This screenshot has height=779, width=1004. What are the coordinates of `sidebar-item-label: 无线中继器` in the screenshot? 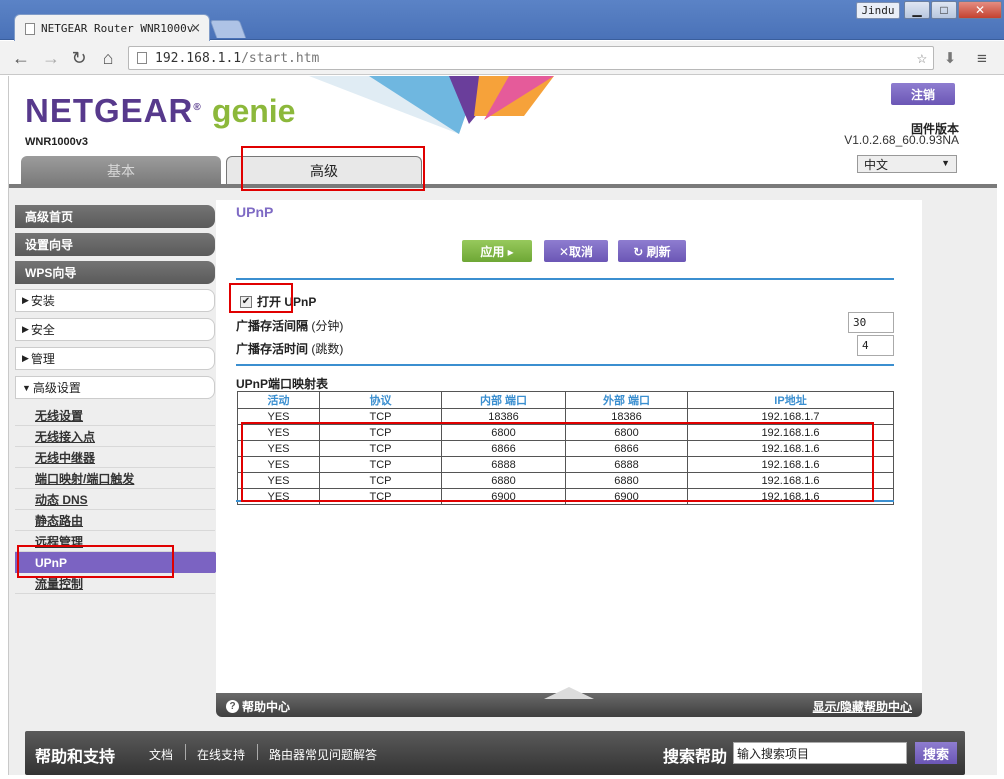 It's located at (65, 457).